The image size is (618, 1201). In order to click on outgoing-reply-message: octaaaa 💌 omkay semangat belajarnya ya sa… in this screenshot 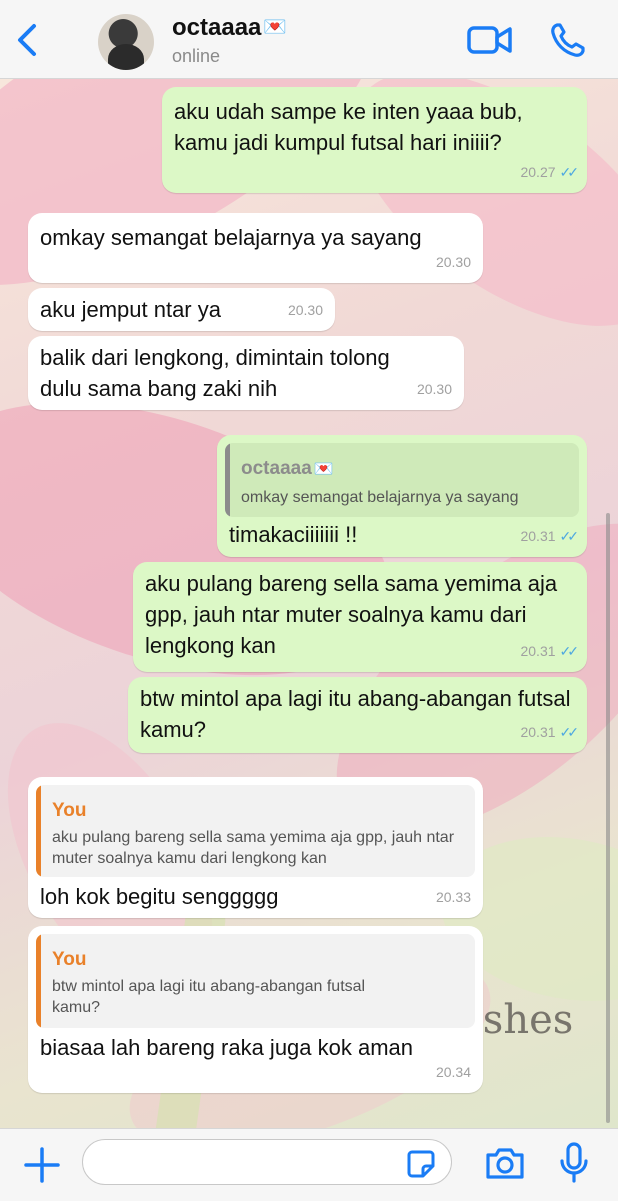, I will do `click(402, 496)`.